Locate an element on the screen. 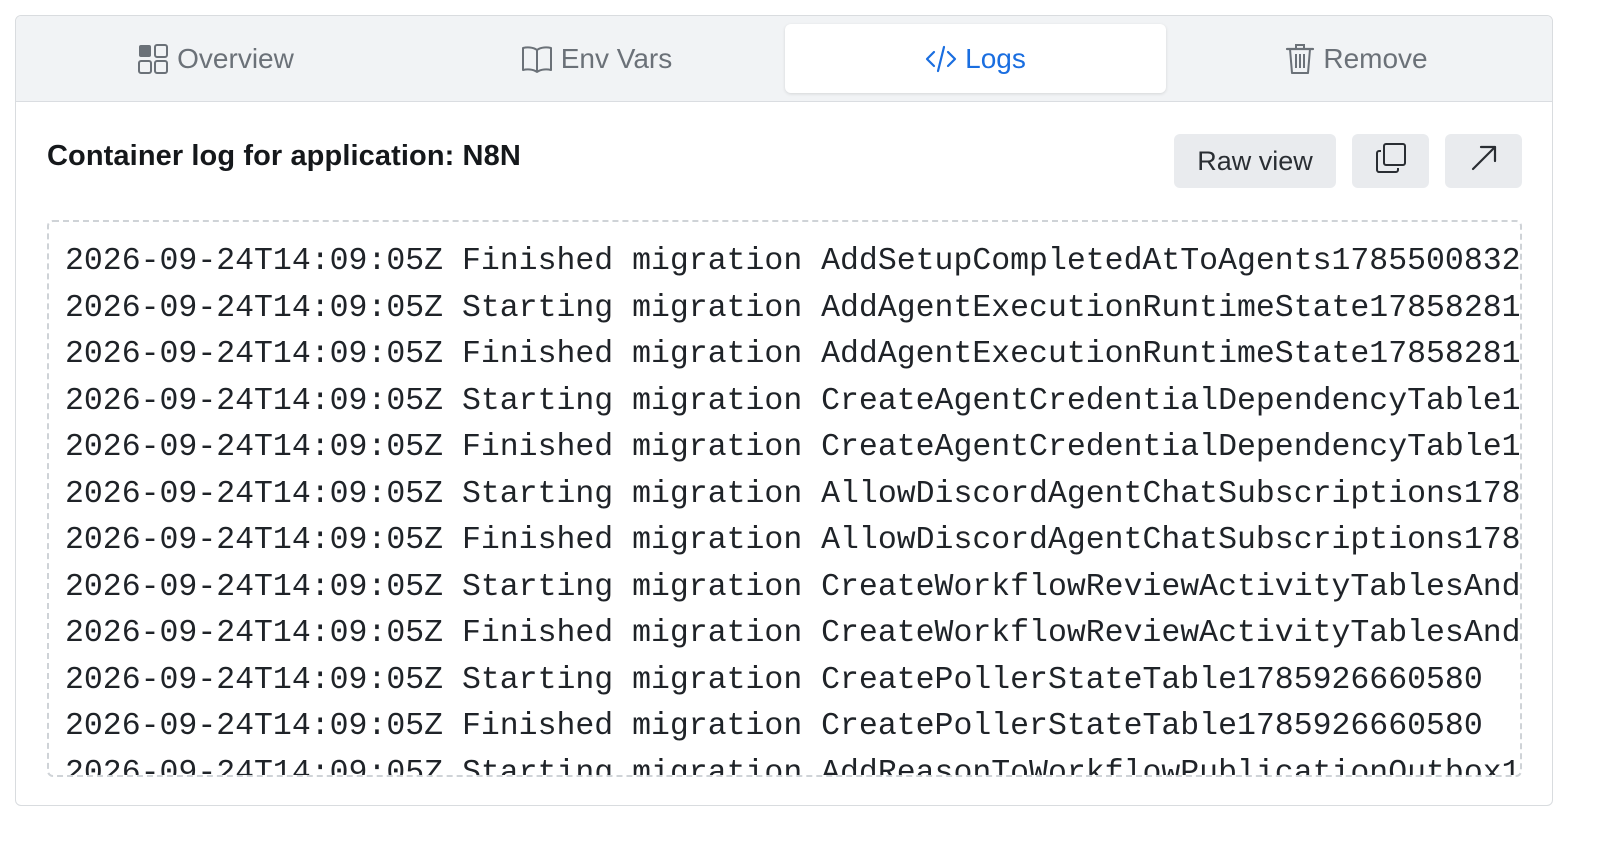 The height and width of the screenshot is (850, 1620). trash-icon is located at coordinates (1300, 59).